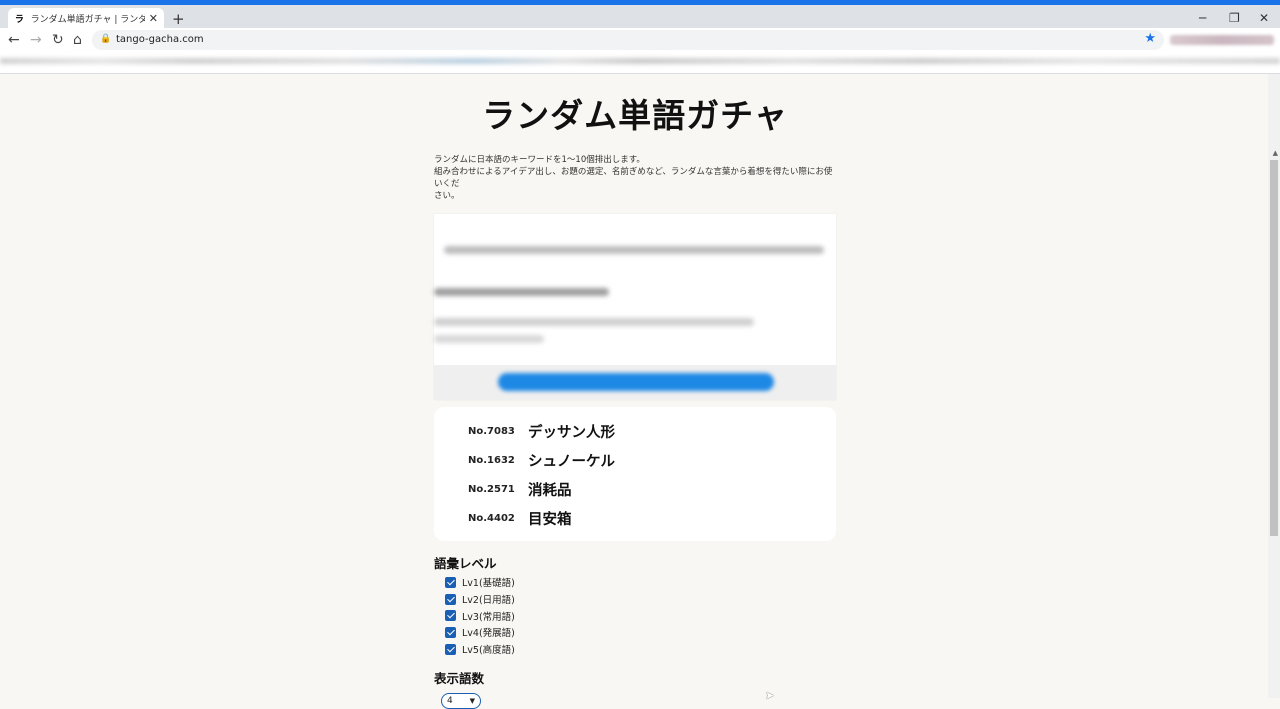  What do you see at coordinates (488, 601) in the screenshot?
I see `level-label: Lv2(日用語)` at bounding box center [488, 601].